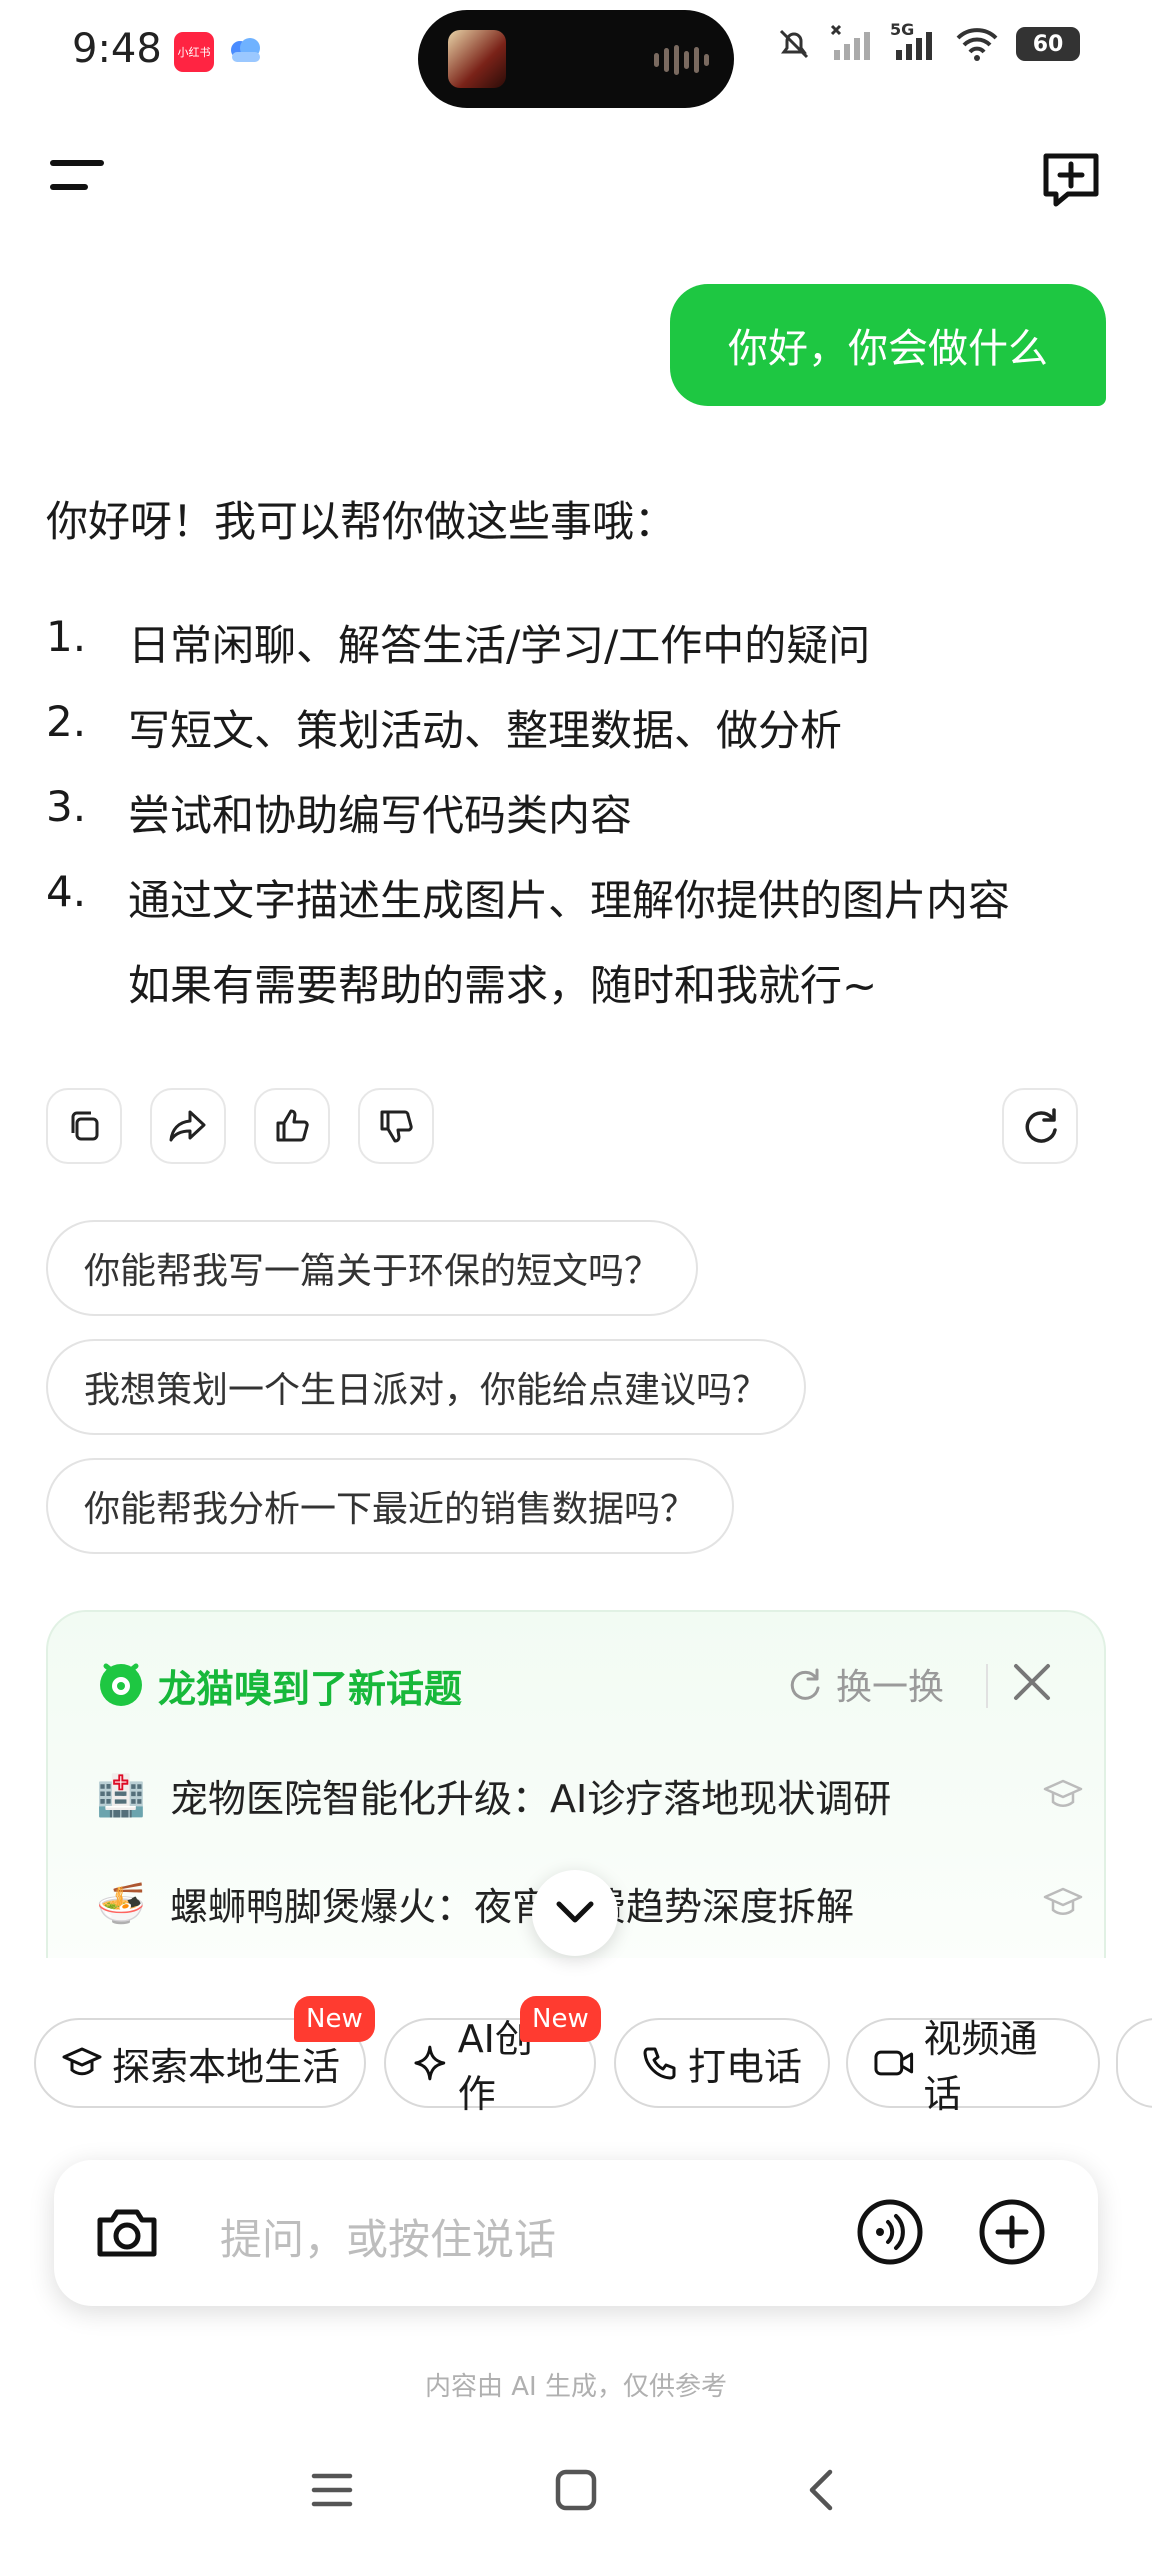  Describe the element at coordinates (380, 815) in the screenshot. I see `list-text: 尝试和协助编写代码类内容` at that location.